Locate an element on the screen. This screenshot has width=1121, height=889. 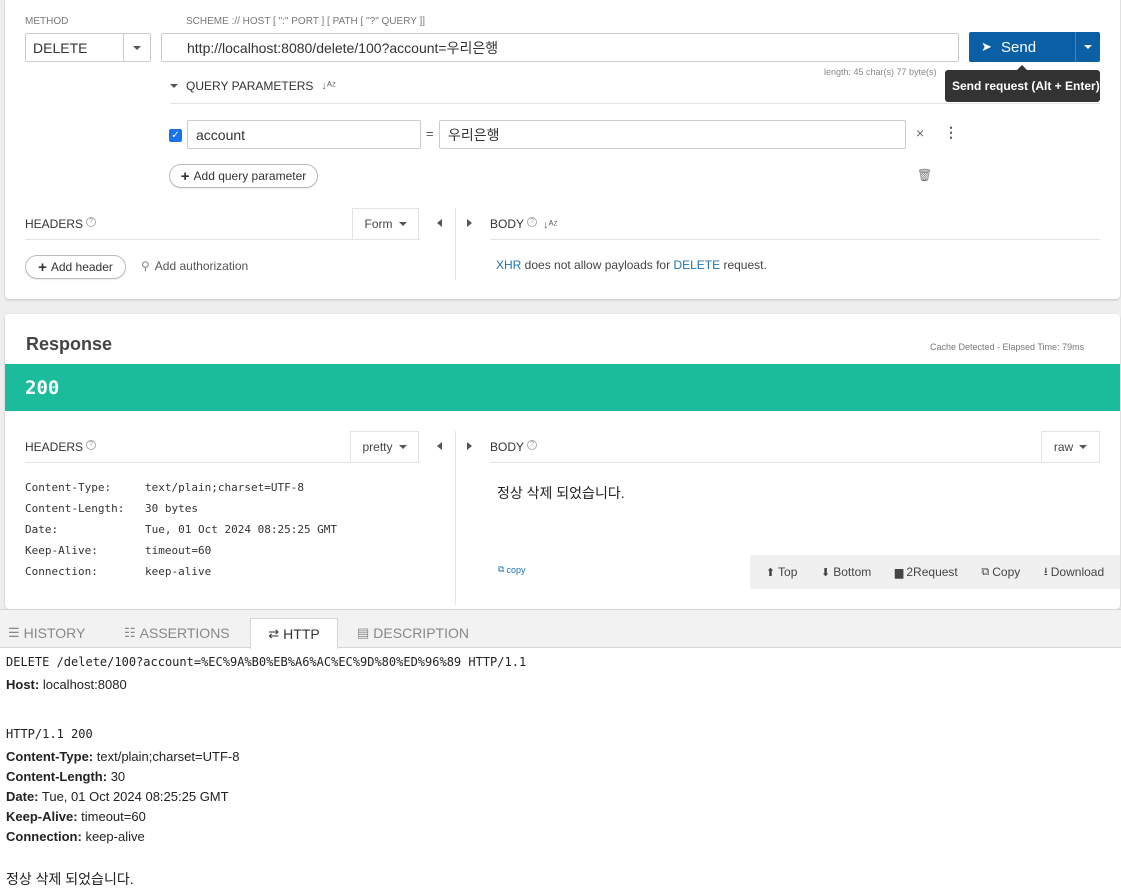
to-request-button: ▆ 2Request is located at coordinates (926, 572).